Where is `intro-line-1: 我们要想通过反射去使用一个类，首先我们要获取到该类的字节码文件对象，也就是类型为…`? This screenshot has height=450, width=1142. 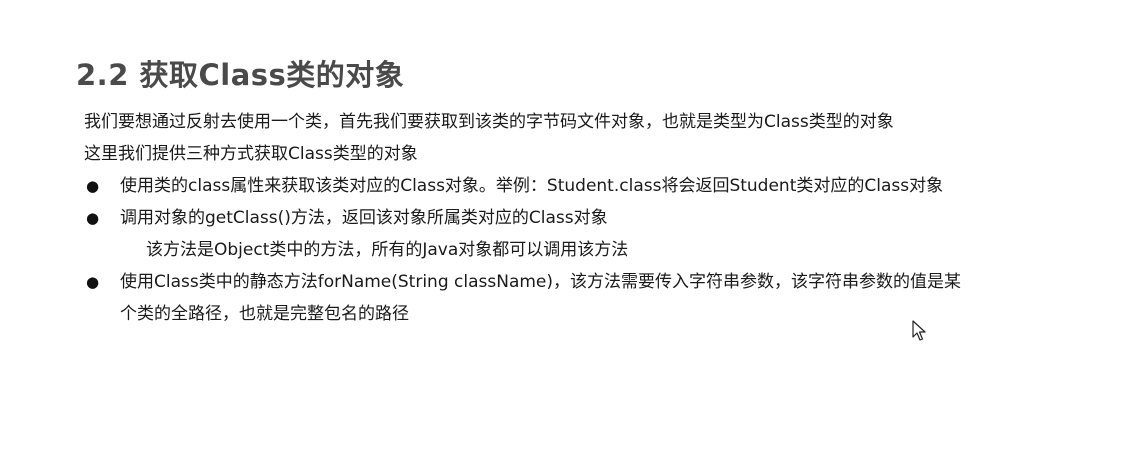
intro-line-1: 我们要想通过反射去使用一个类，首先我们要获取到该类的字节码文件对象，也就是类型为… is located at coordinates (489, 122).